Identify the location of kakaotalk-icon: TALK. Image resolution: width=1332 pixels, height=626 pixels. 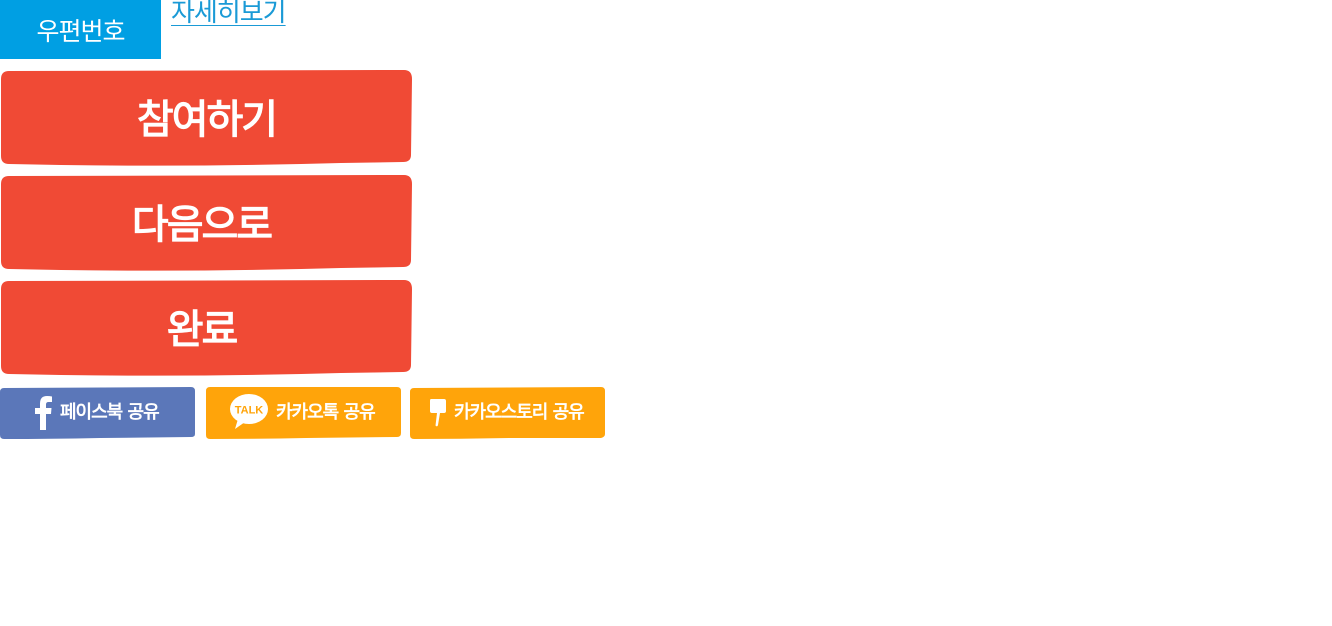
(249, 412).